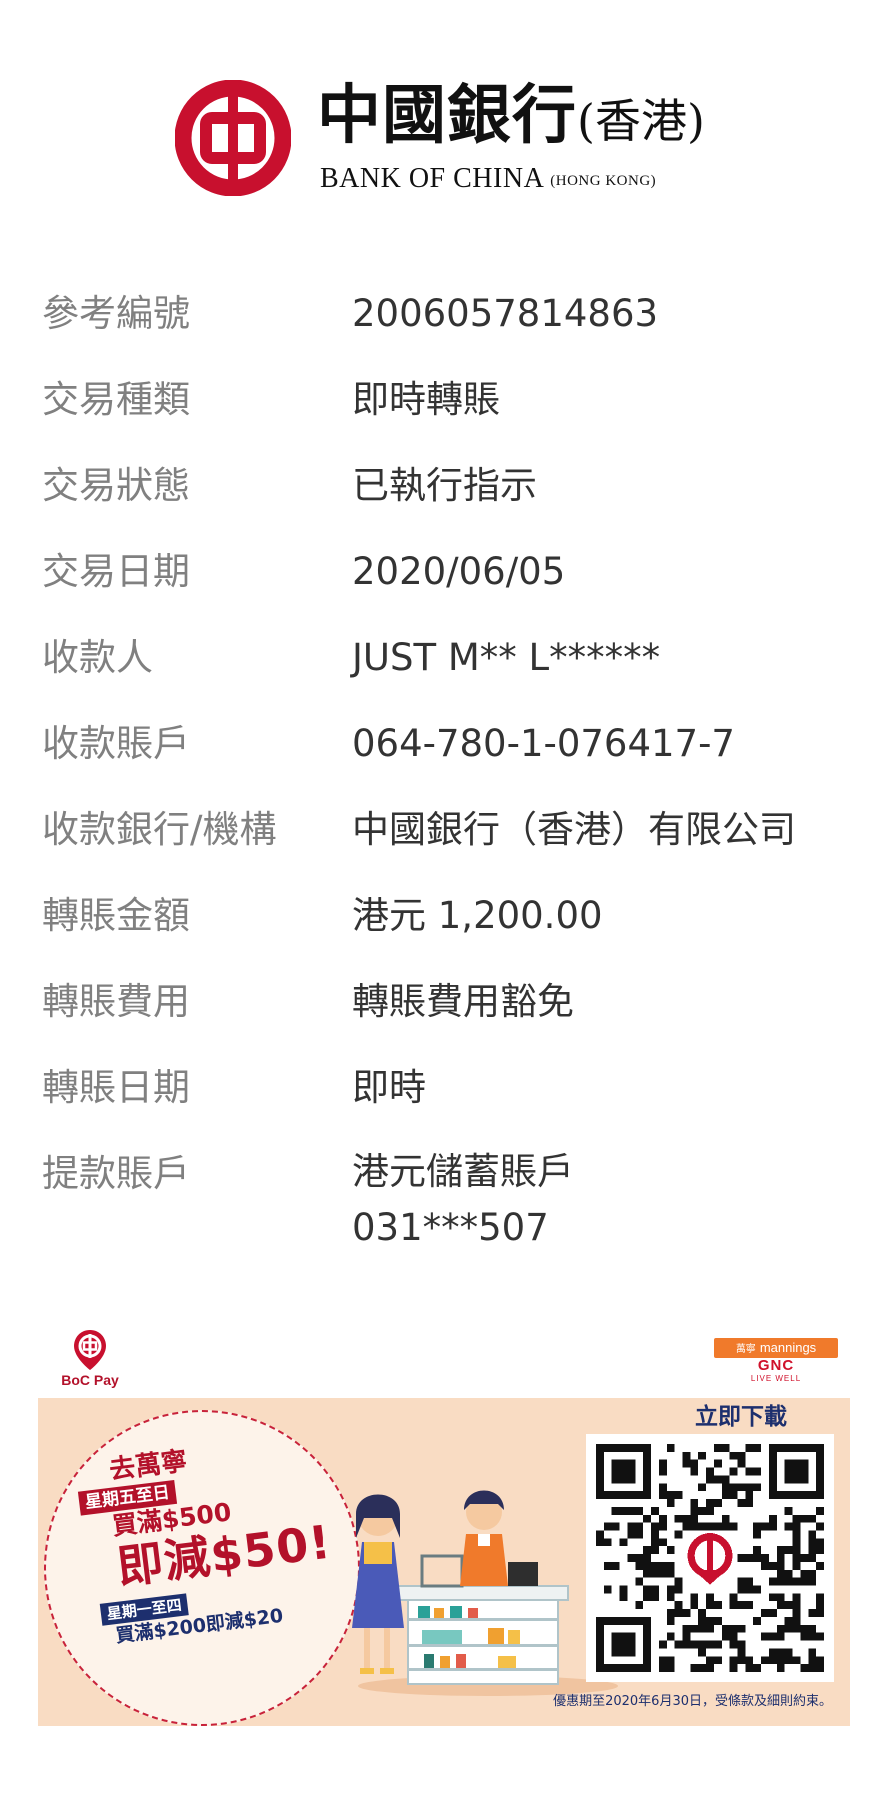 This screenshot has width=888, height=1794. I want to click on detail-label: 參考編號, so click(116, 313).